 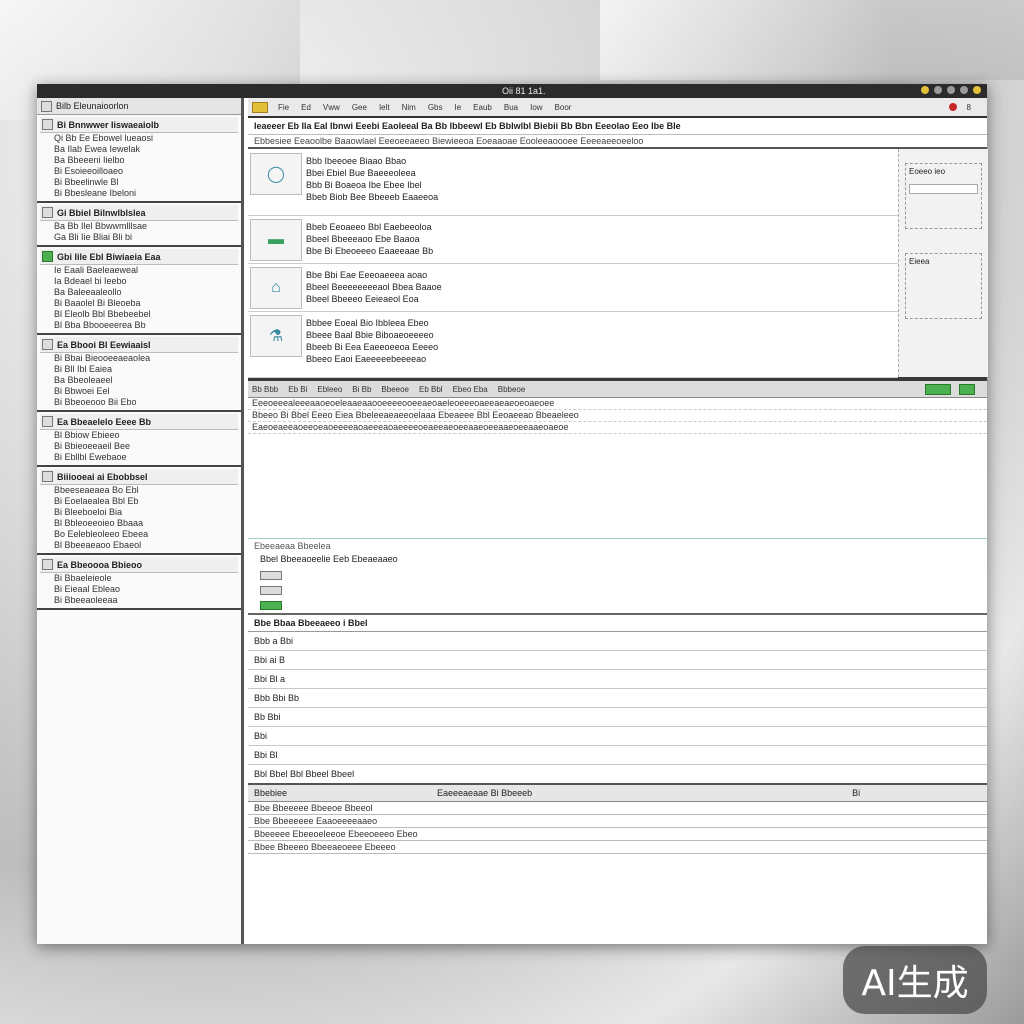 What do you see at coordinates (139, 512) in the screenshot?
I see `sidebar-item: Bi Bleeboeloi Bia` at bounding box center [139, 512].